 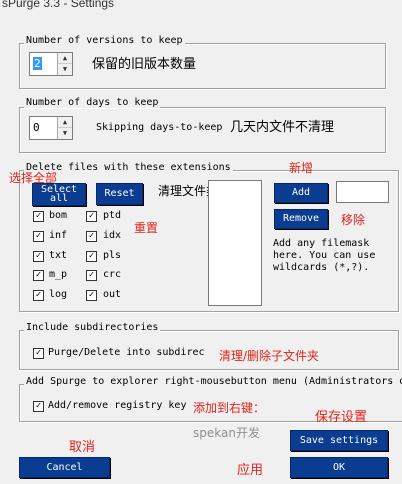 What do you see at coordinates (269, 356) in the screenshot?
I see `subdirs-annotation: 清理/删除子文件夹` at bounding box center [269, 356].